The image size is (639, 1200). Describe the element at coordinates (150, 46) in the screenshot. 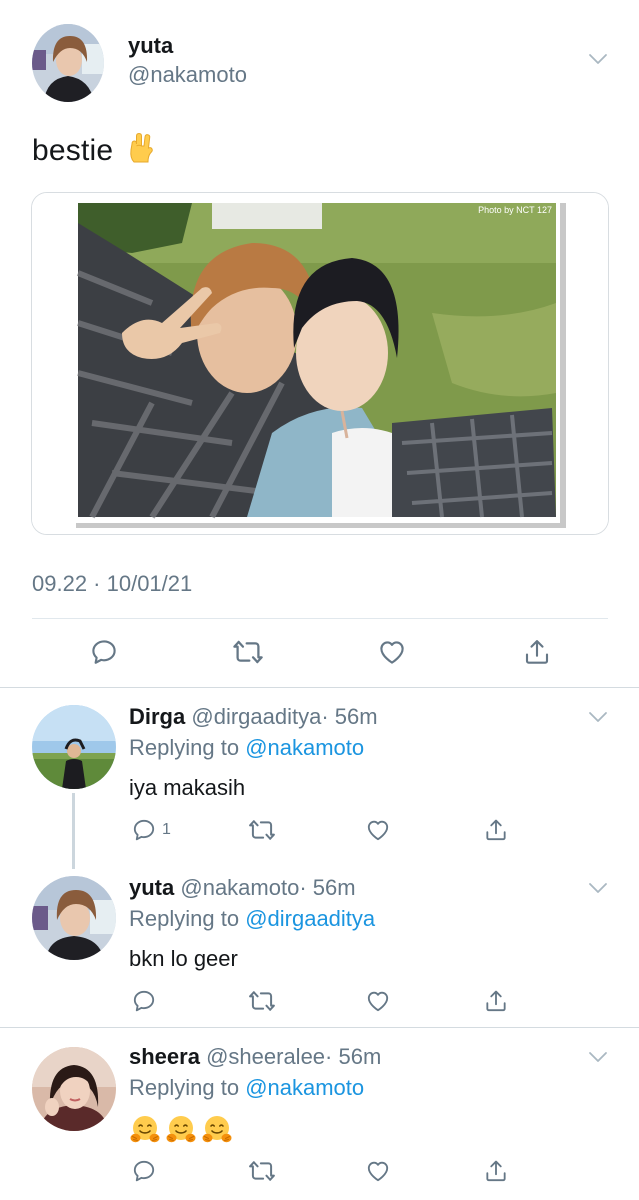

I see `author-name: yuta` at that location.